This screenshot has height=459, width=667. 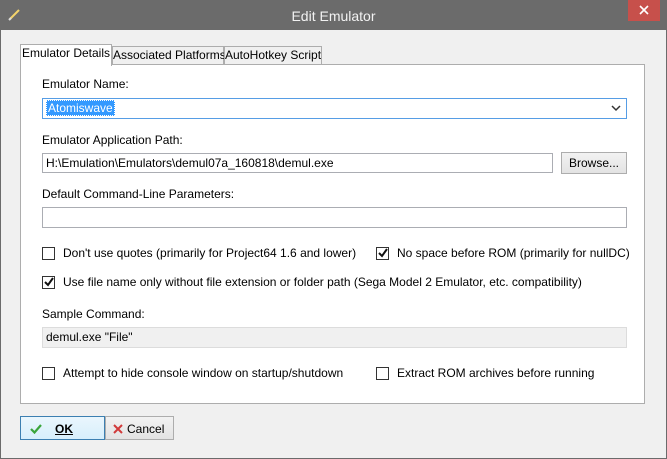 I want to click on emulator-name-label: Emulator Name:, so click(x=85, y=84).